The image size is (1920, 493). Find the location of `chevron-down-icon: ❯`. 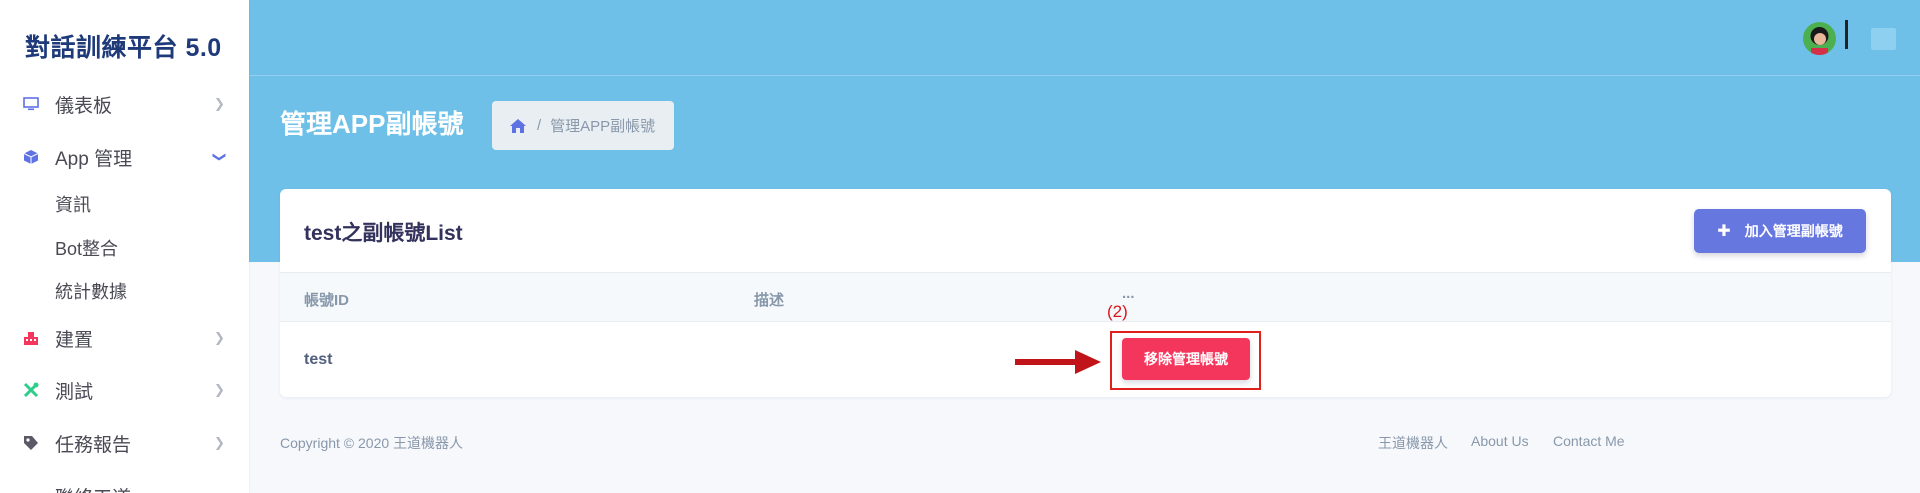

chevron-down-icon: ❯ is located at coordinates (220, 157).